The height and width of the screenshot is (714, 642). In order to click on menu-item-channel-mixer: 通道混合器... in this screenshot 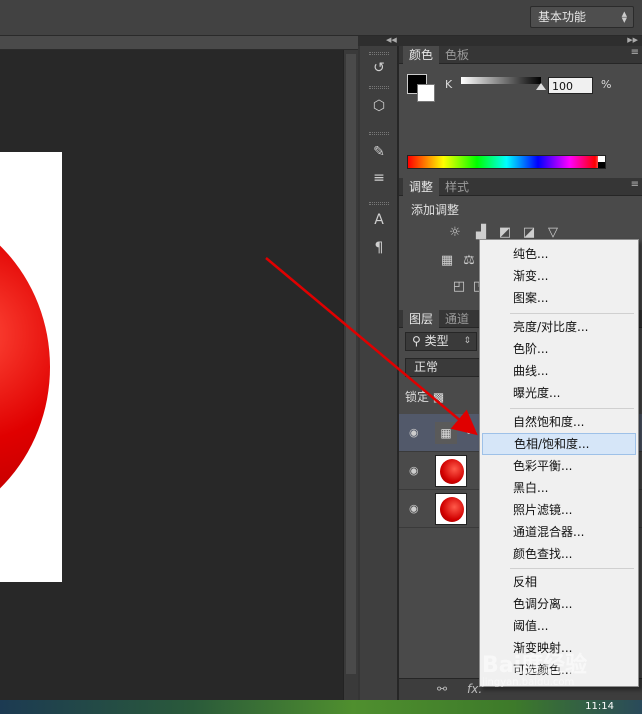, I will do `click(559, 532)`.